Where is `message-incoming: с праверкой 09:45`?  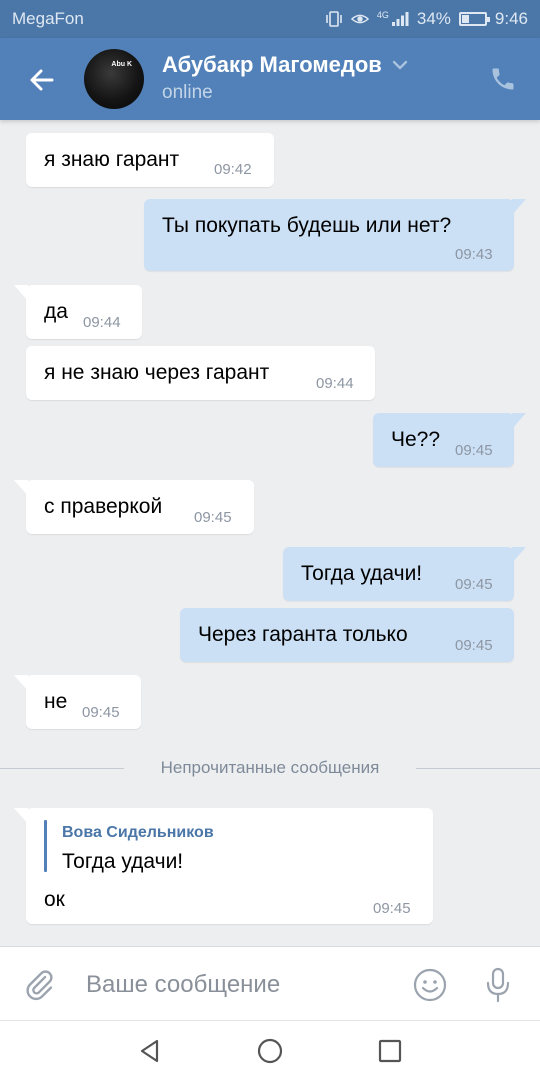
message-incoming: с праверкой 09:45 is located at coordinates (134, 507).